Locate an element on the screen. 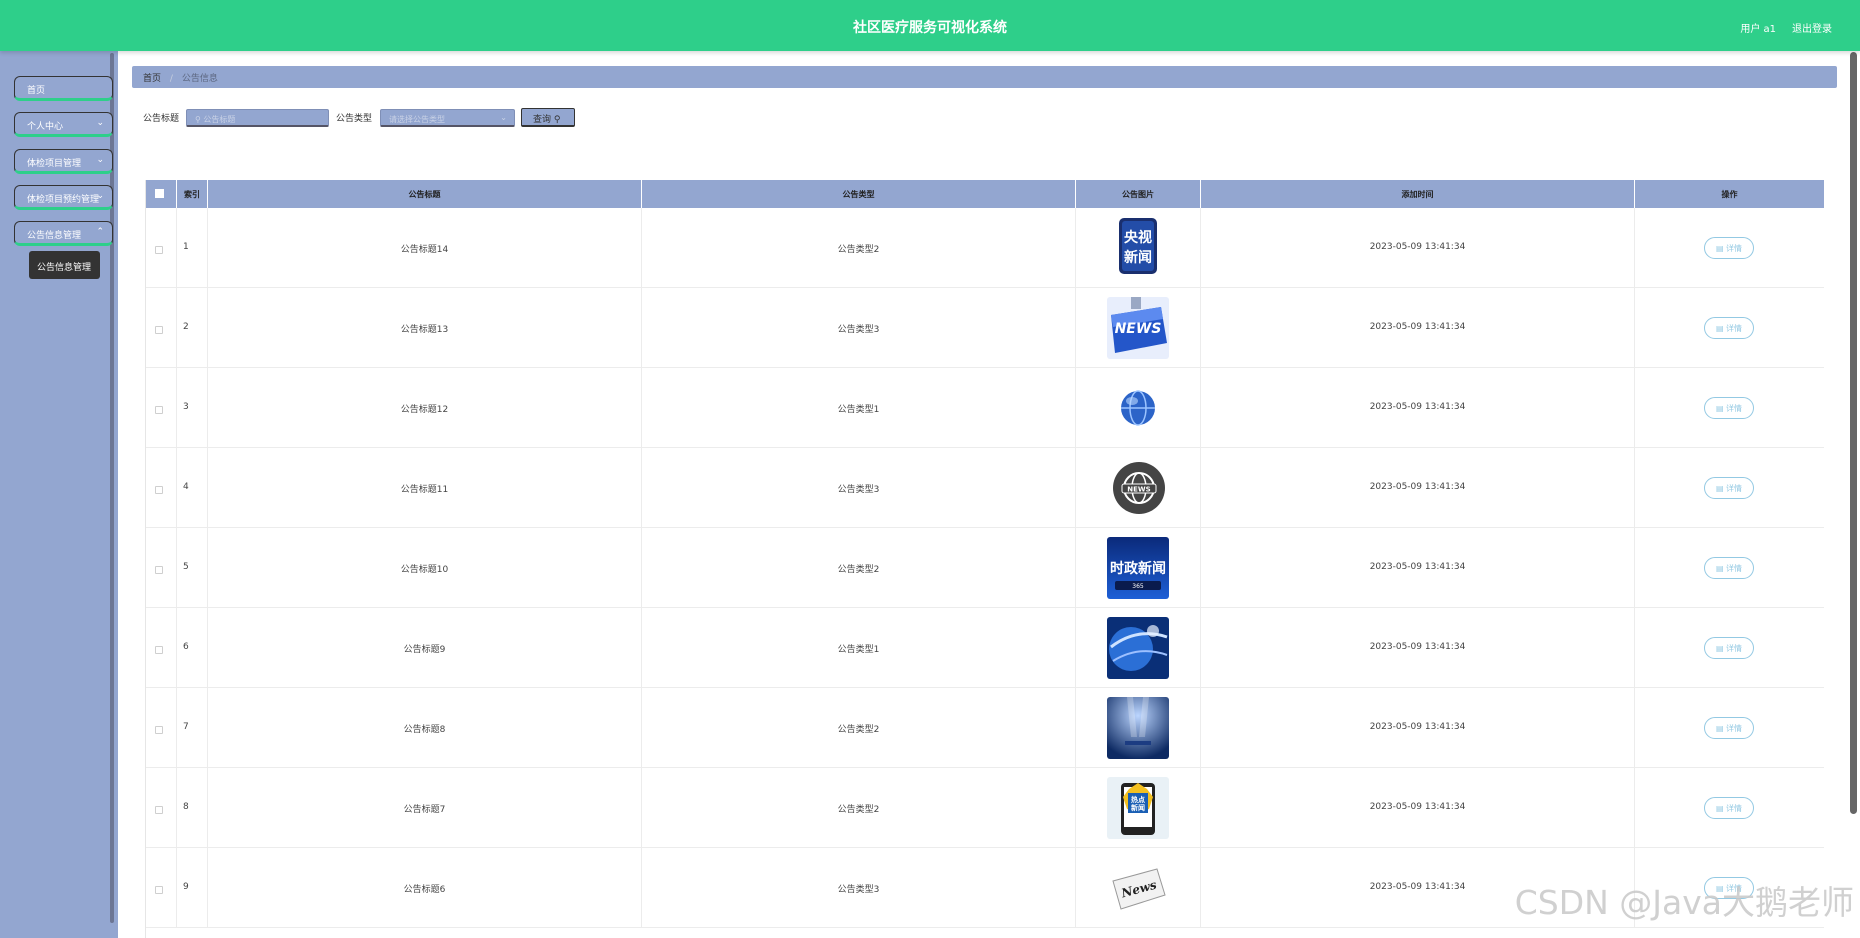  type-cell: 公告类型2 is located at coordinates (859, 808).